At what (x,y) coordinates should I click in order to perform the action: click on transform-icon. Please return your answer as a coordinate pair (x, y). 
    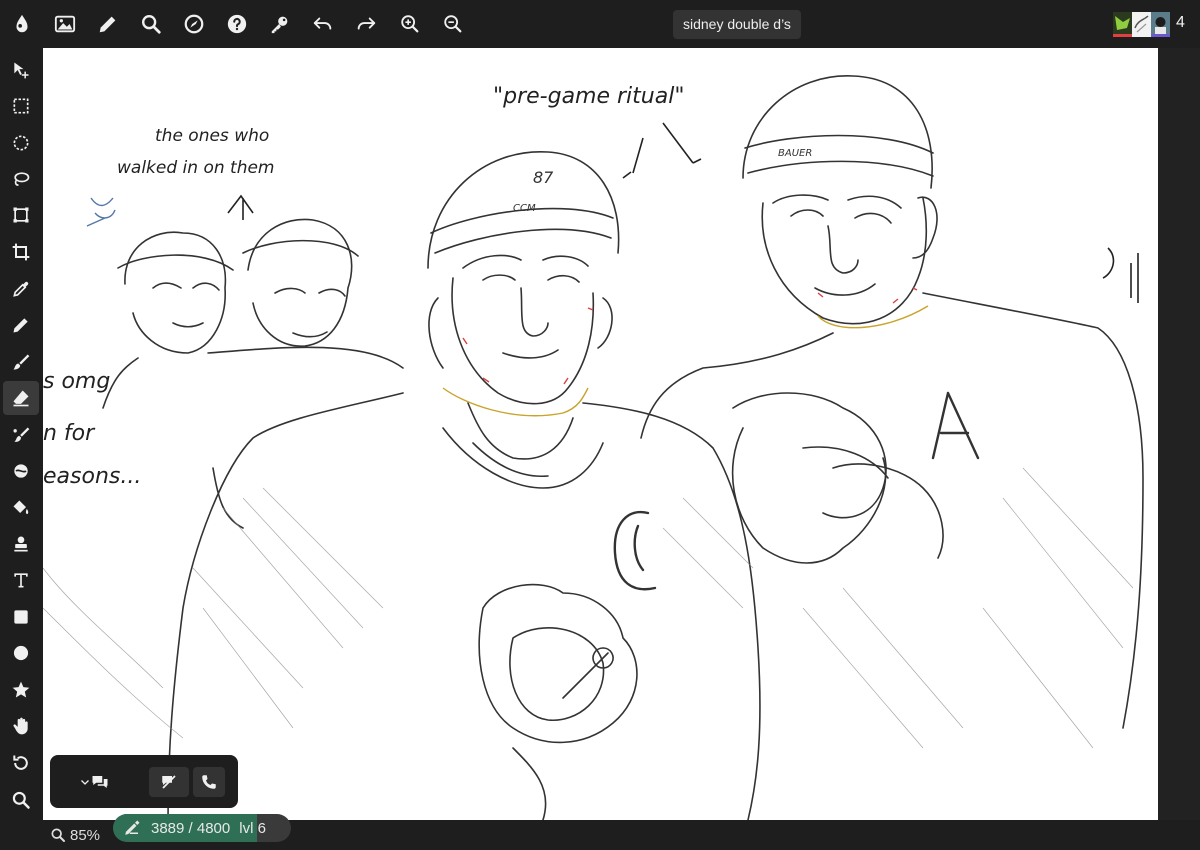
    Looking at the image, I should click on (21, 215).